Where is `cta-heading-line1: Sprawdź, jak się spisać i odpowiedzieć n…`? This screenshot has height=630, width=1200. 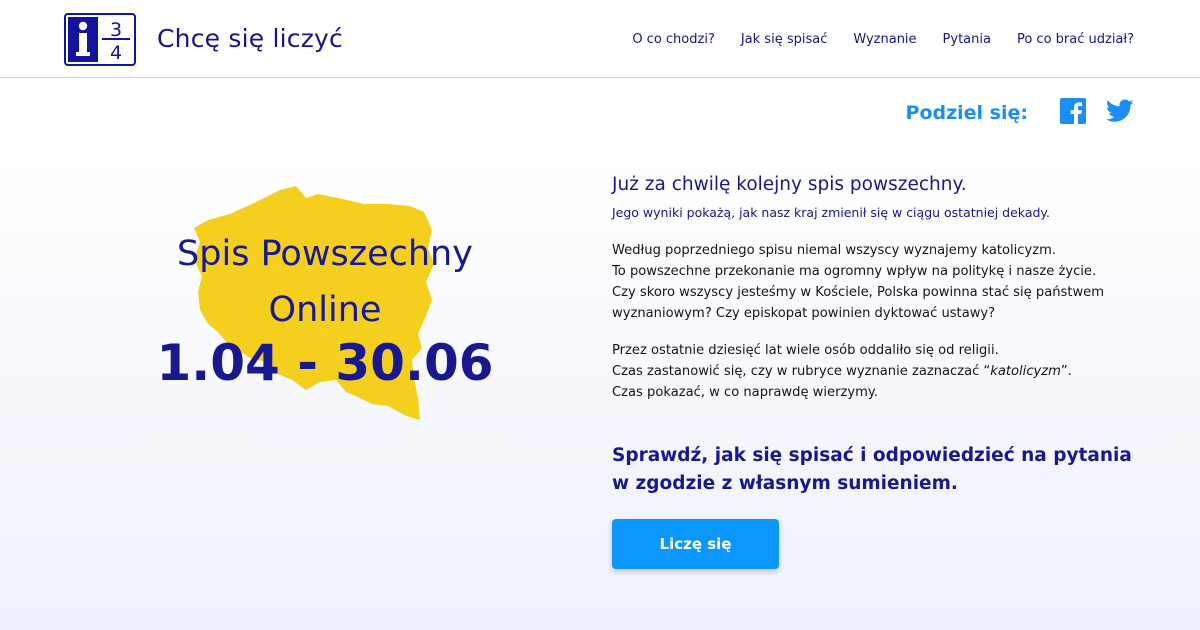 cta-heading-line1: Sprawdź, jak się spisać i odpowiedzieć n… is located at coordinates (872, 455).